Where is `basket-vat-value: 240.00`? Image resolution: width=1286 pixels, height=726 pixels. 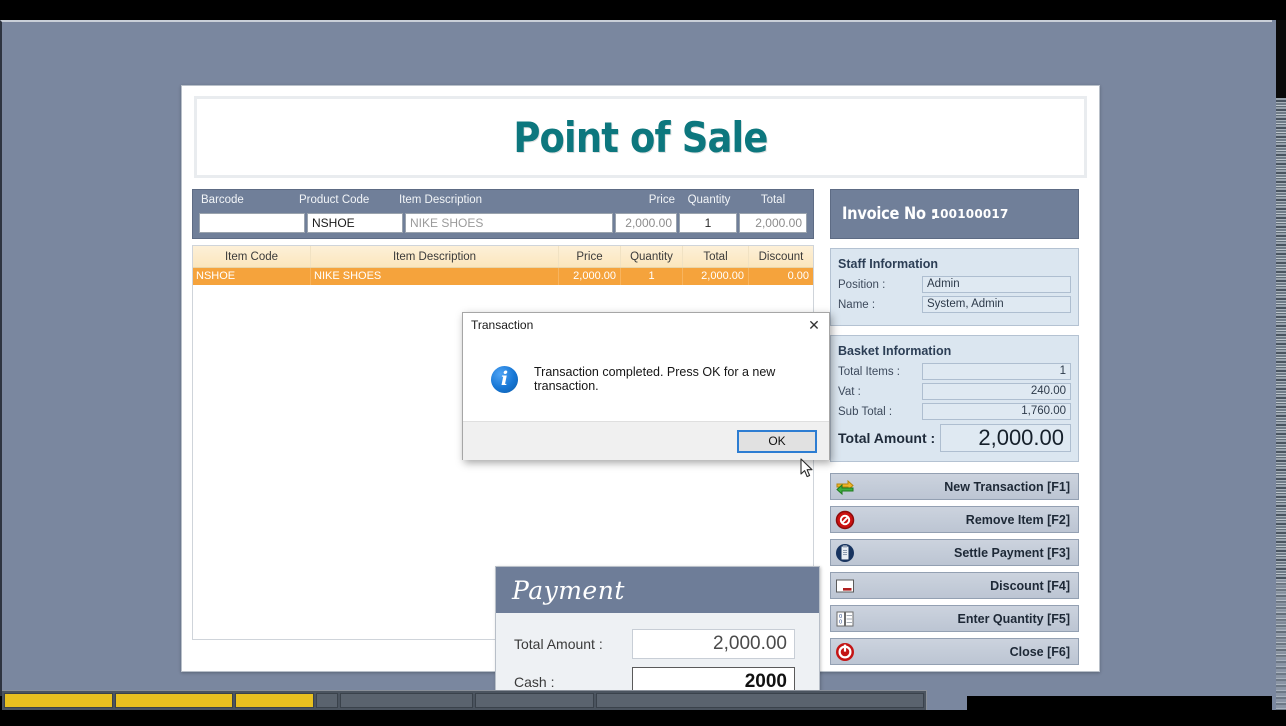
basket-vat-value: 240.00 is located at coordinates (996, 391).